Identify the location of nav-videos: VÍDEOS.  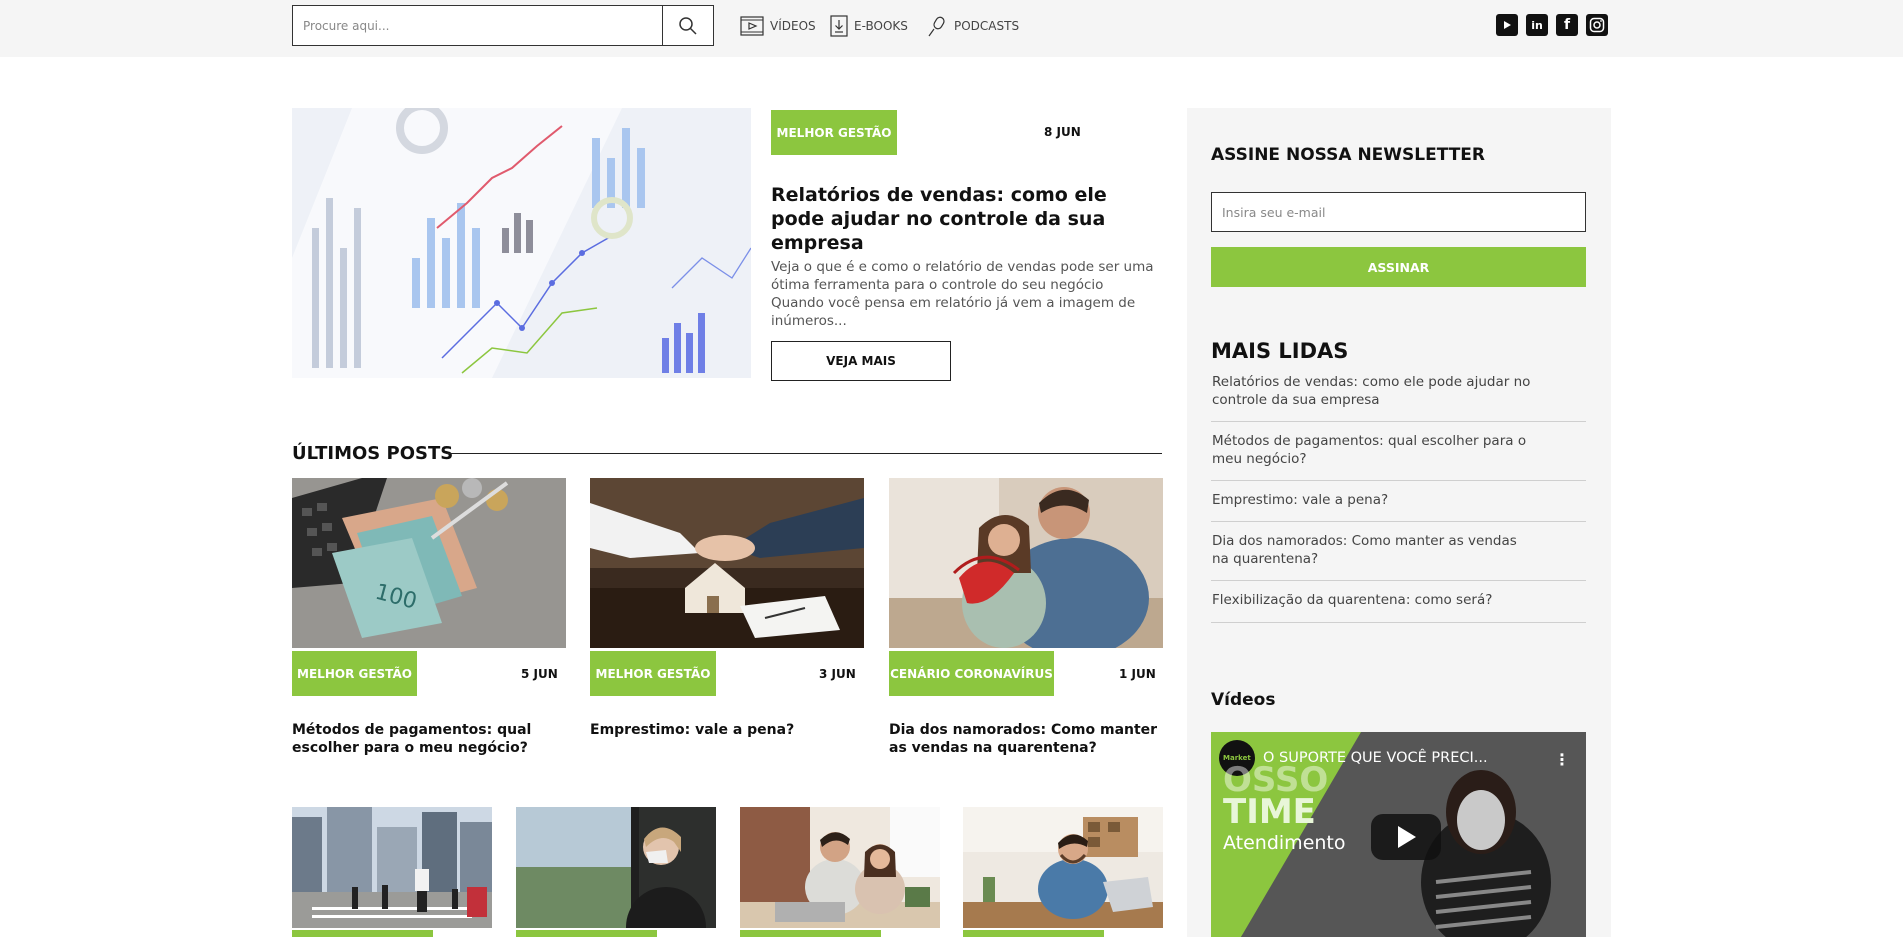
(778, 26).